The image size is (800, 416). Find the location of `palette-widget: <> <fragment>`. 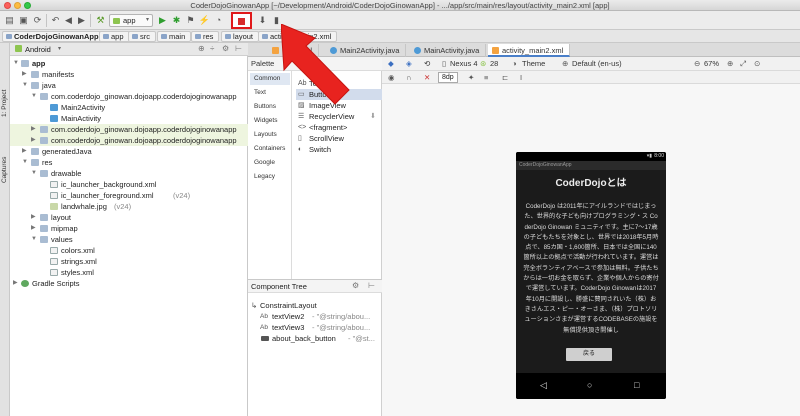

palette-widget: <> <fragment> is located at coordinates (339, 127).